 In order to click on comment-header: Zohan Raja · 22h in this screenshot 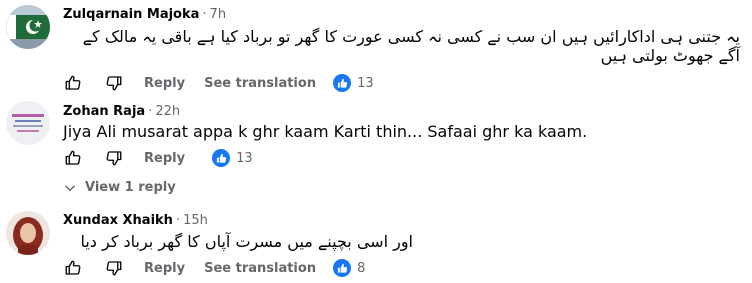, I will do `click(121, 111)`.